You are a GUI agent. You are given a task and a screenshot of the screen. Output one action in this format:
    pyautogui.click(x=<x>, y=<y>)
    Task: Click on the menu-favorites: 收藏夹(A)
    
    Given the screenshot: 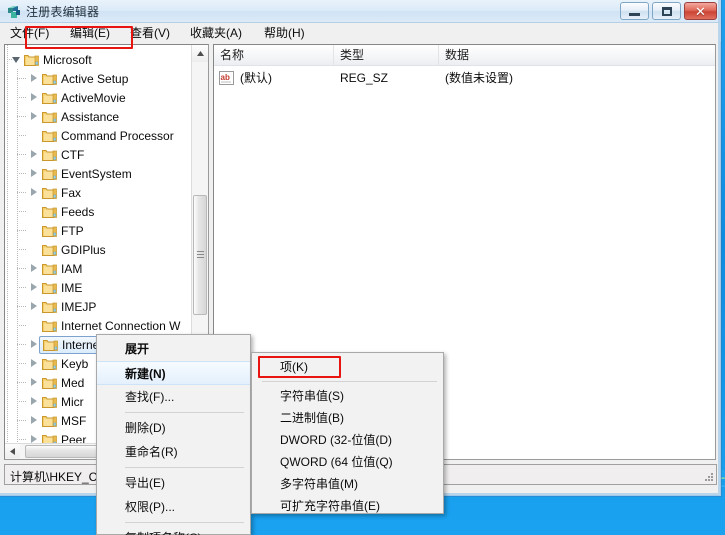 What is the action you would take?
    pyautogui.click(x=216, y=33)
    